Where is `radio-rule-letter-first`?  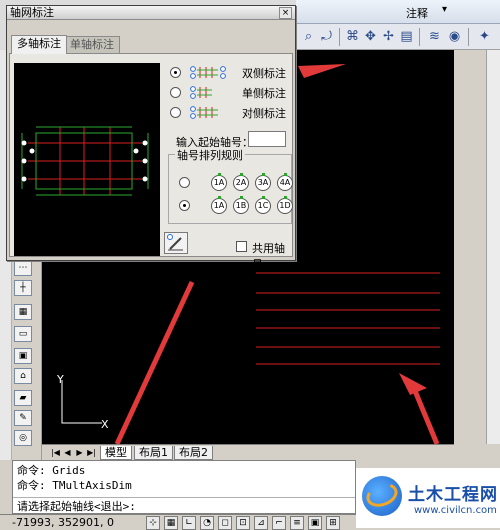
radio-rule-letter-first is located at coordinates (184, 205).